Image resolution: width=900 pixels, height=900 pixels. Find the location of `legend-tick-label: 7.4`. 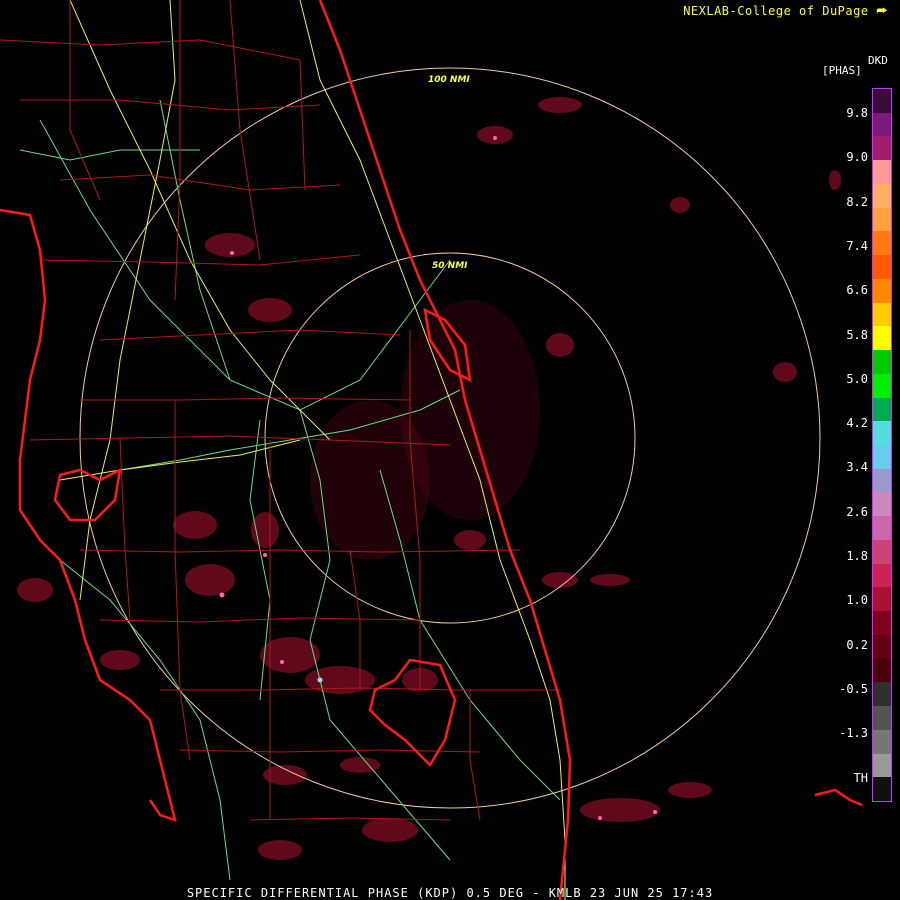

legend-tick-label: 7.4 is located at coordinates (857, 245).